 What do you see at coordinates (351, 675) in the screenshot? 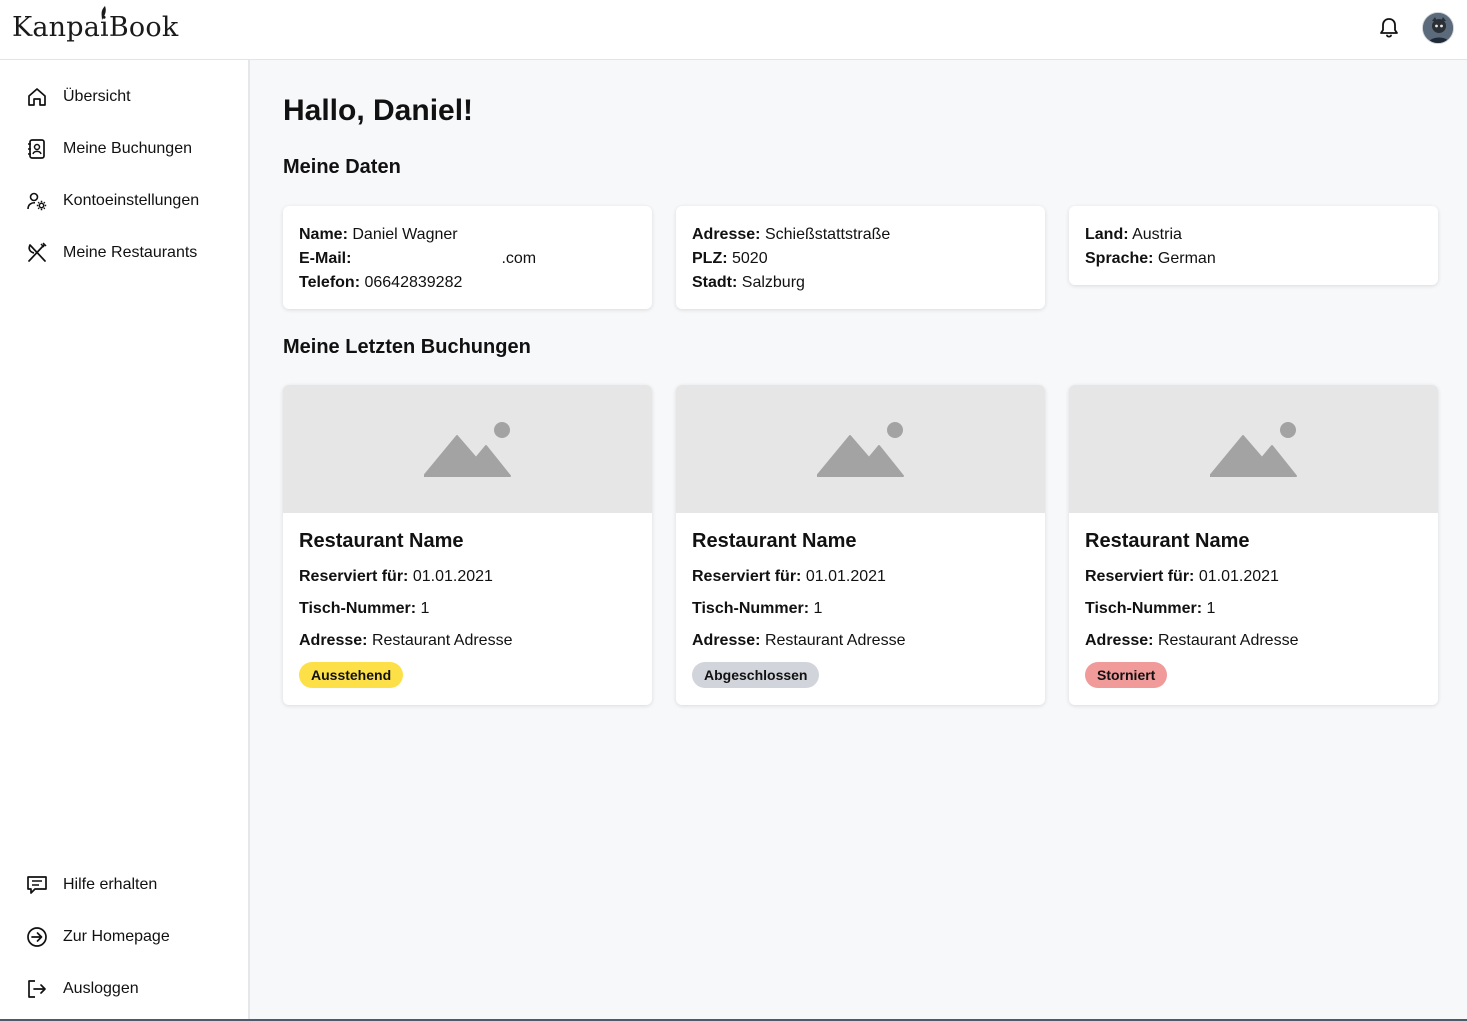
I see `status-badge: Ausstehend` at bounding box center [351, 675].